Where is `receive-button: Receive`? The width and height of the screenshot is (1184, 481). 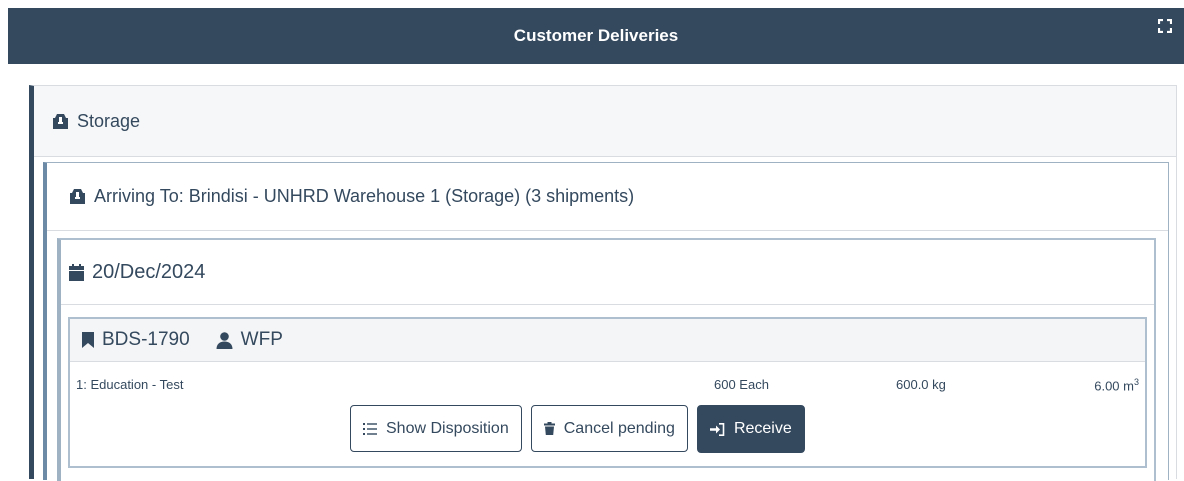 receive-button: Receive is located at coordinates (750, 429).